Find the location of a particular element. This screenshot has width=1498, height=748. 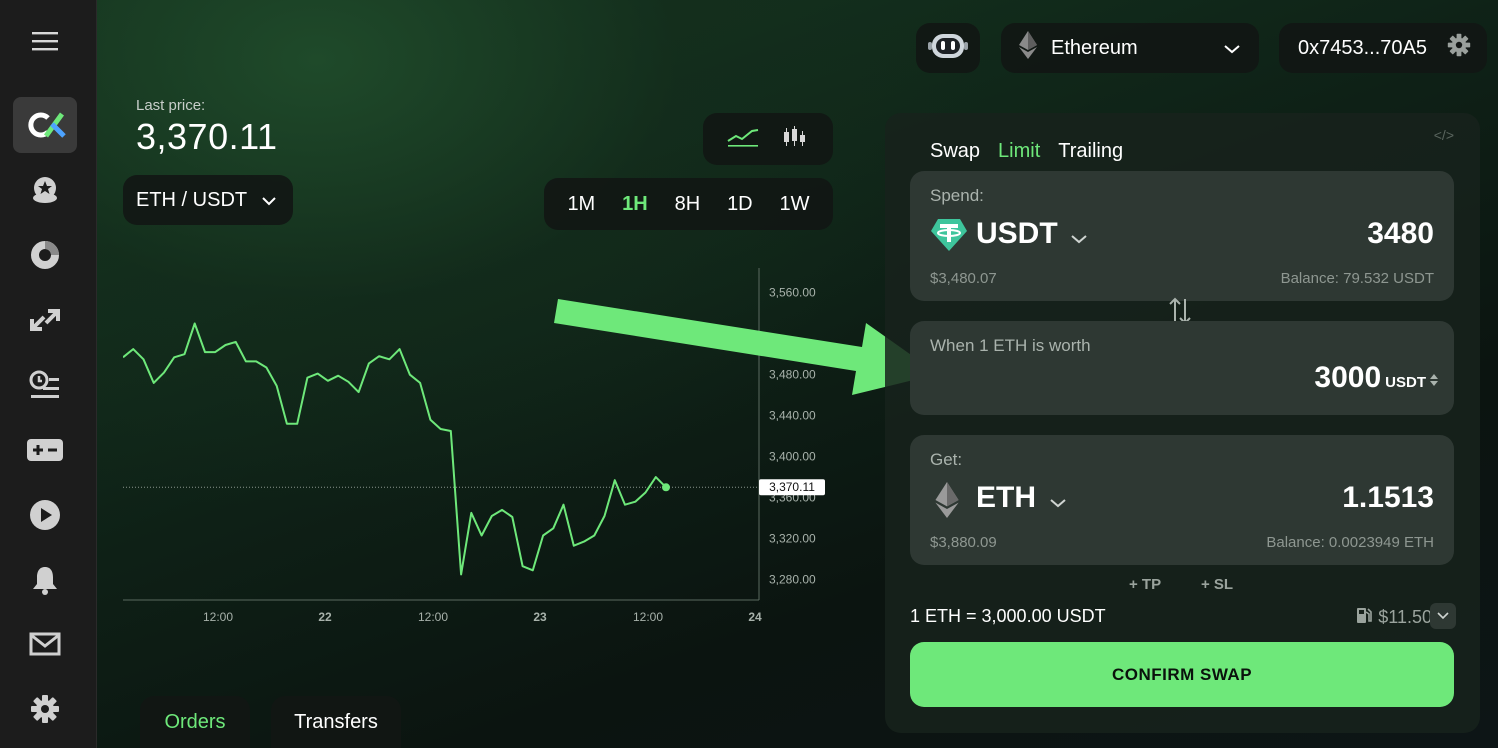

chart-type-toggle is located at coordinates (768, 139).